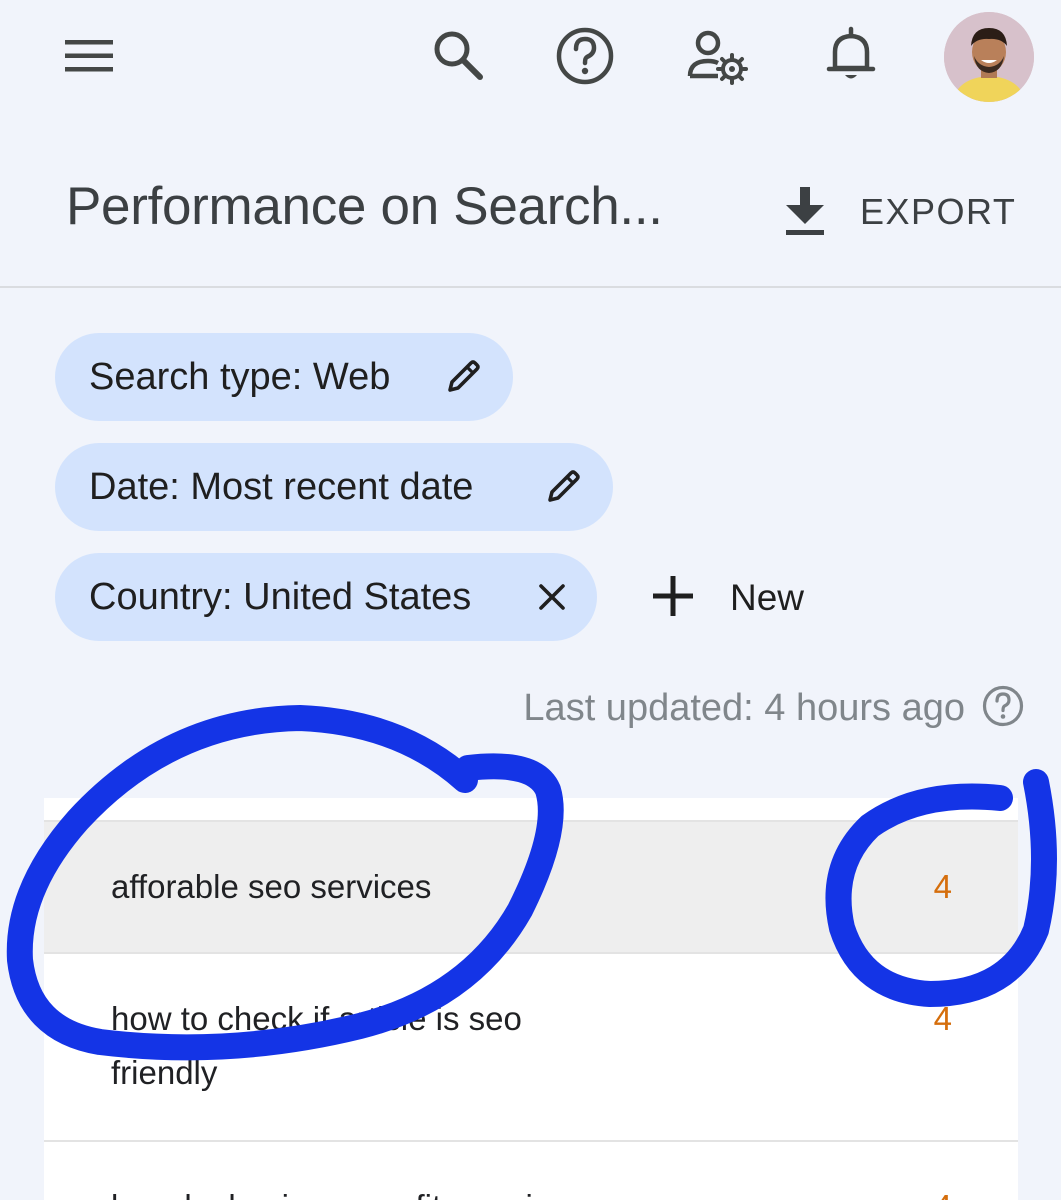  Describe the element at coordinates (727, 598) in the screenshot. I see `new-filter-button: New` at that location.